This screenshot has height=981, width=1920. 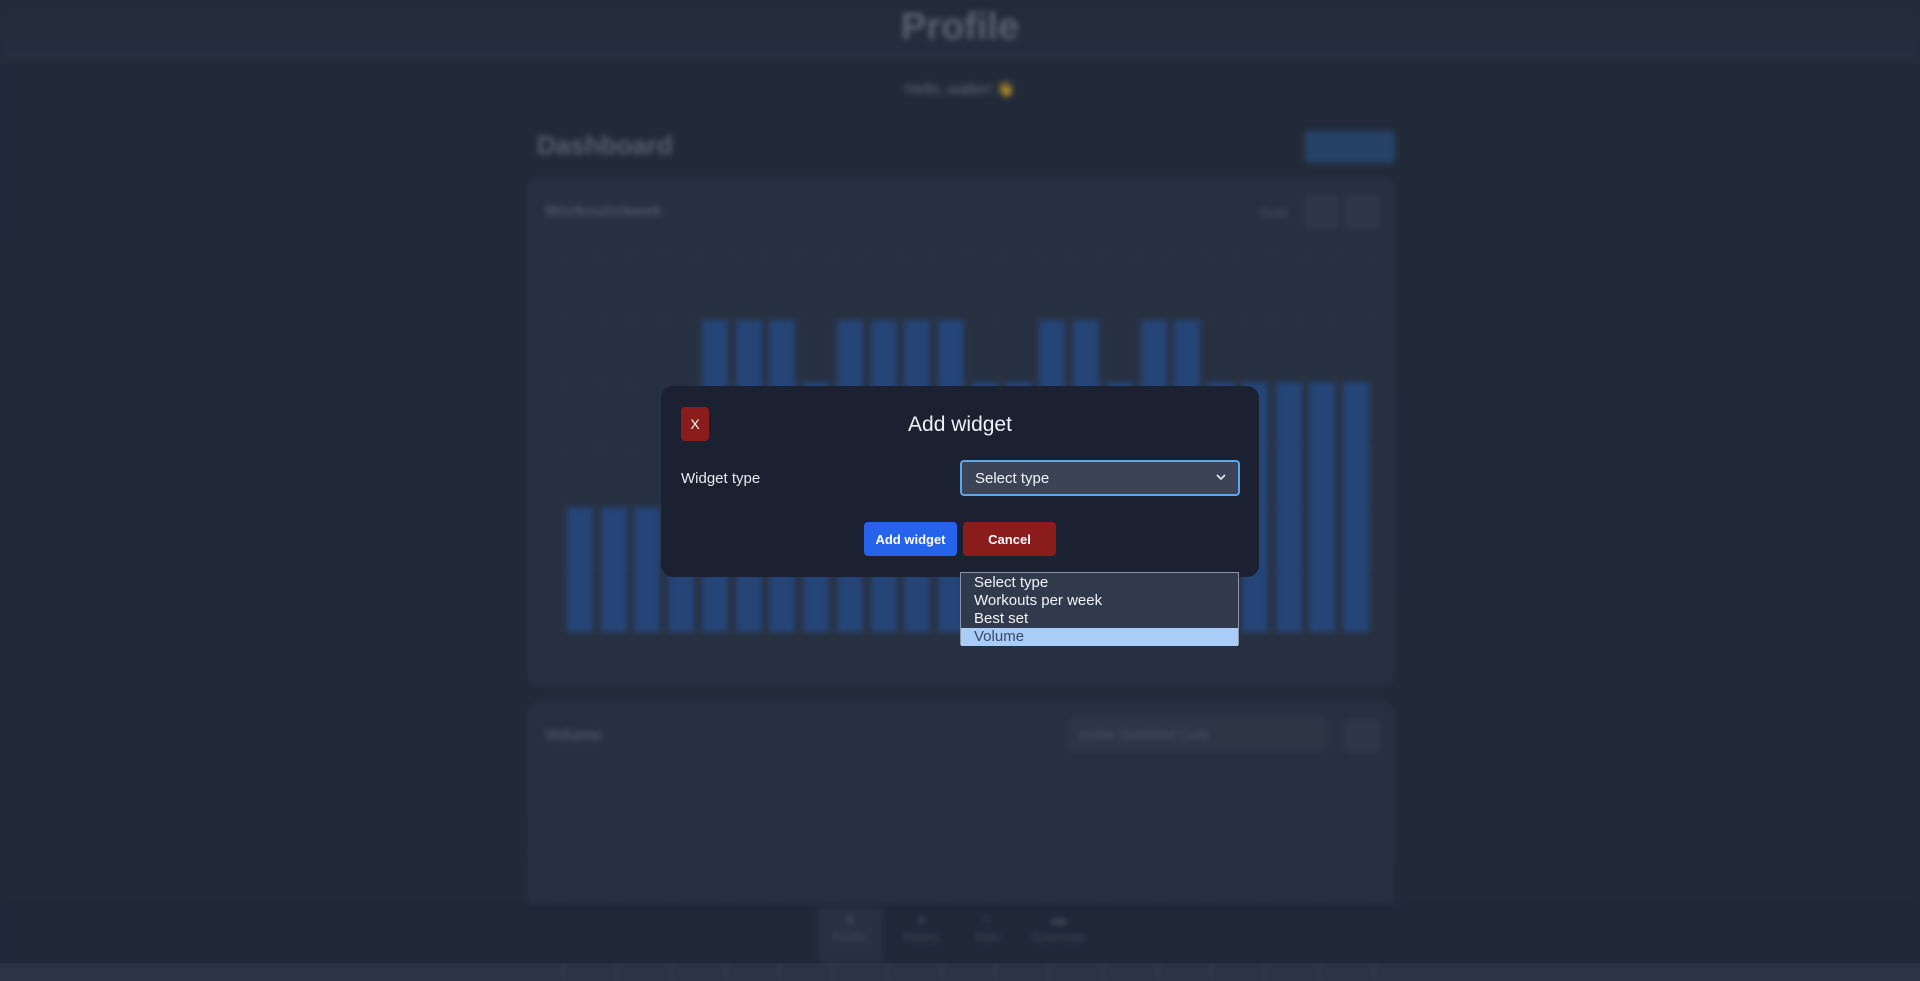 What do you see at coordinates (1009, 539) in the screenshot?
I see `cancel-button: Cancel` at bounding box center [1009, 539].